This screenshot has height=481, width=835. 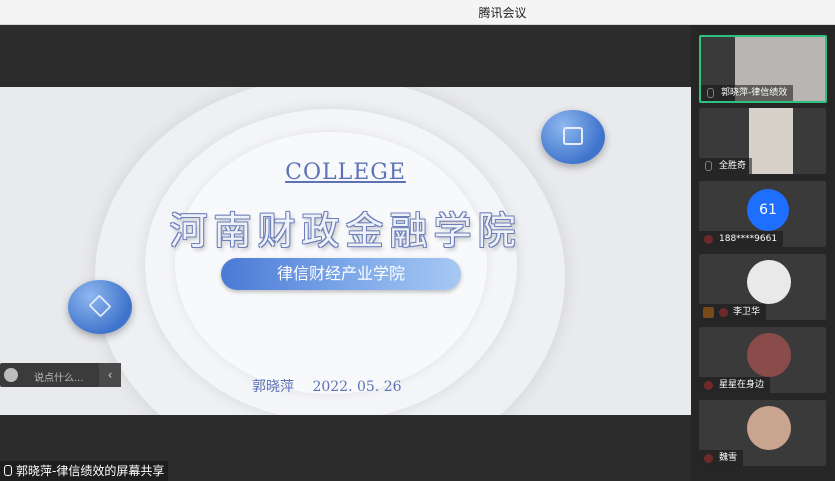 I want to click on participant-name: 188****9661, so click(x=741, y=239).